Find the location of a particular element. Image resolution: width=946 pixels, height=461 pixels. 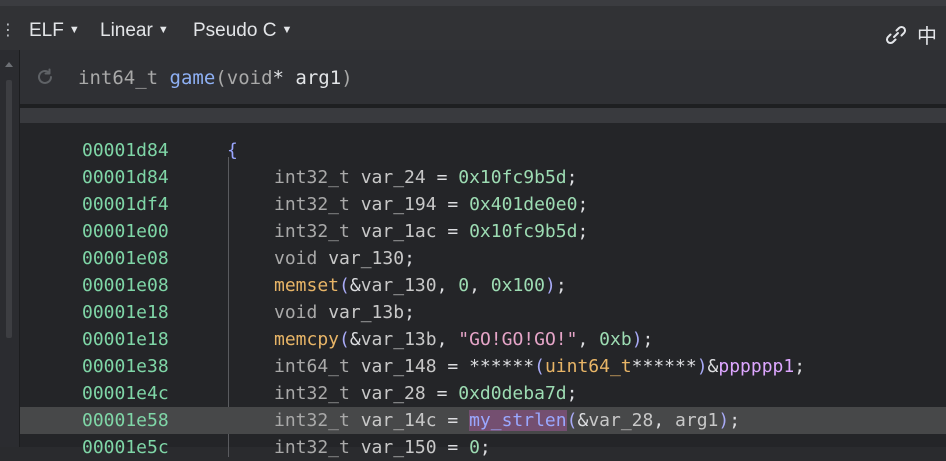

open-paren: ( is located at coordinates (221, 78).